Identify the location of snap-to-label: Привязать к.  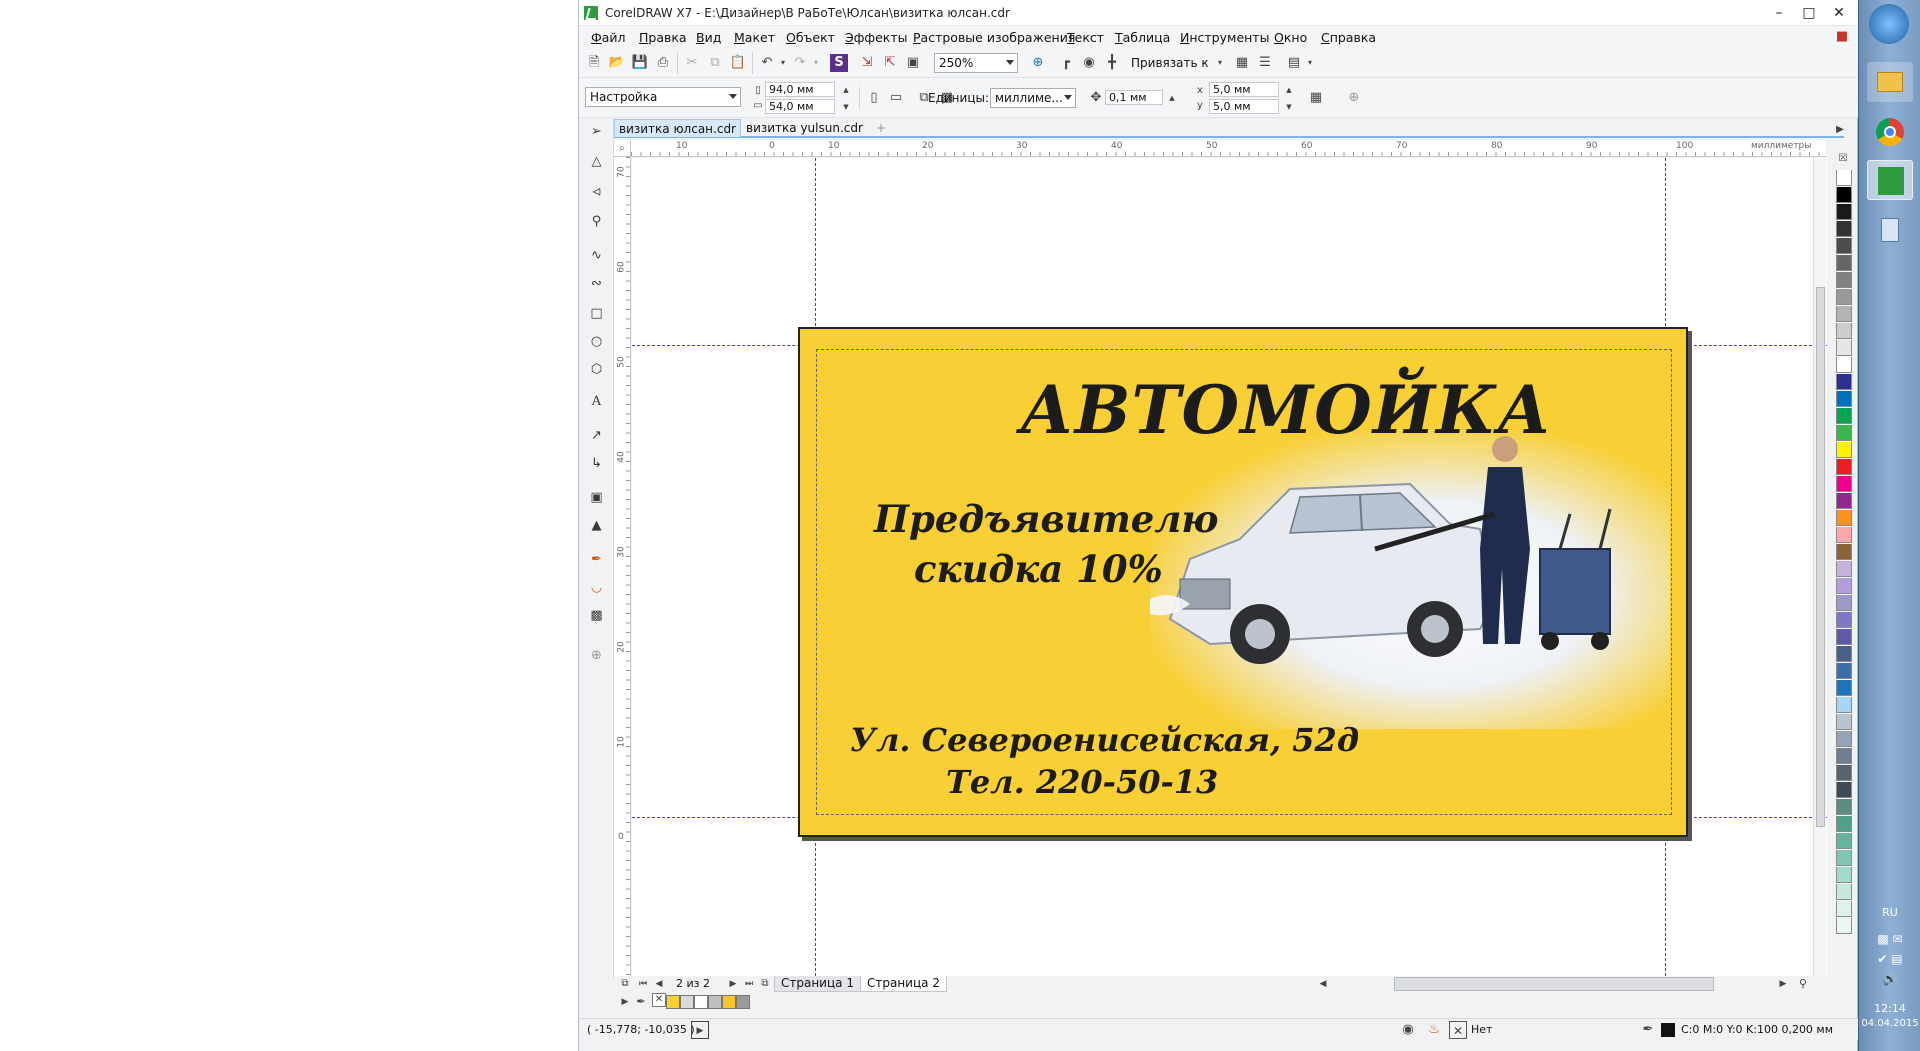
(1170, 63).